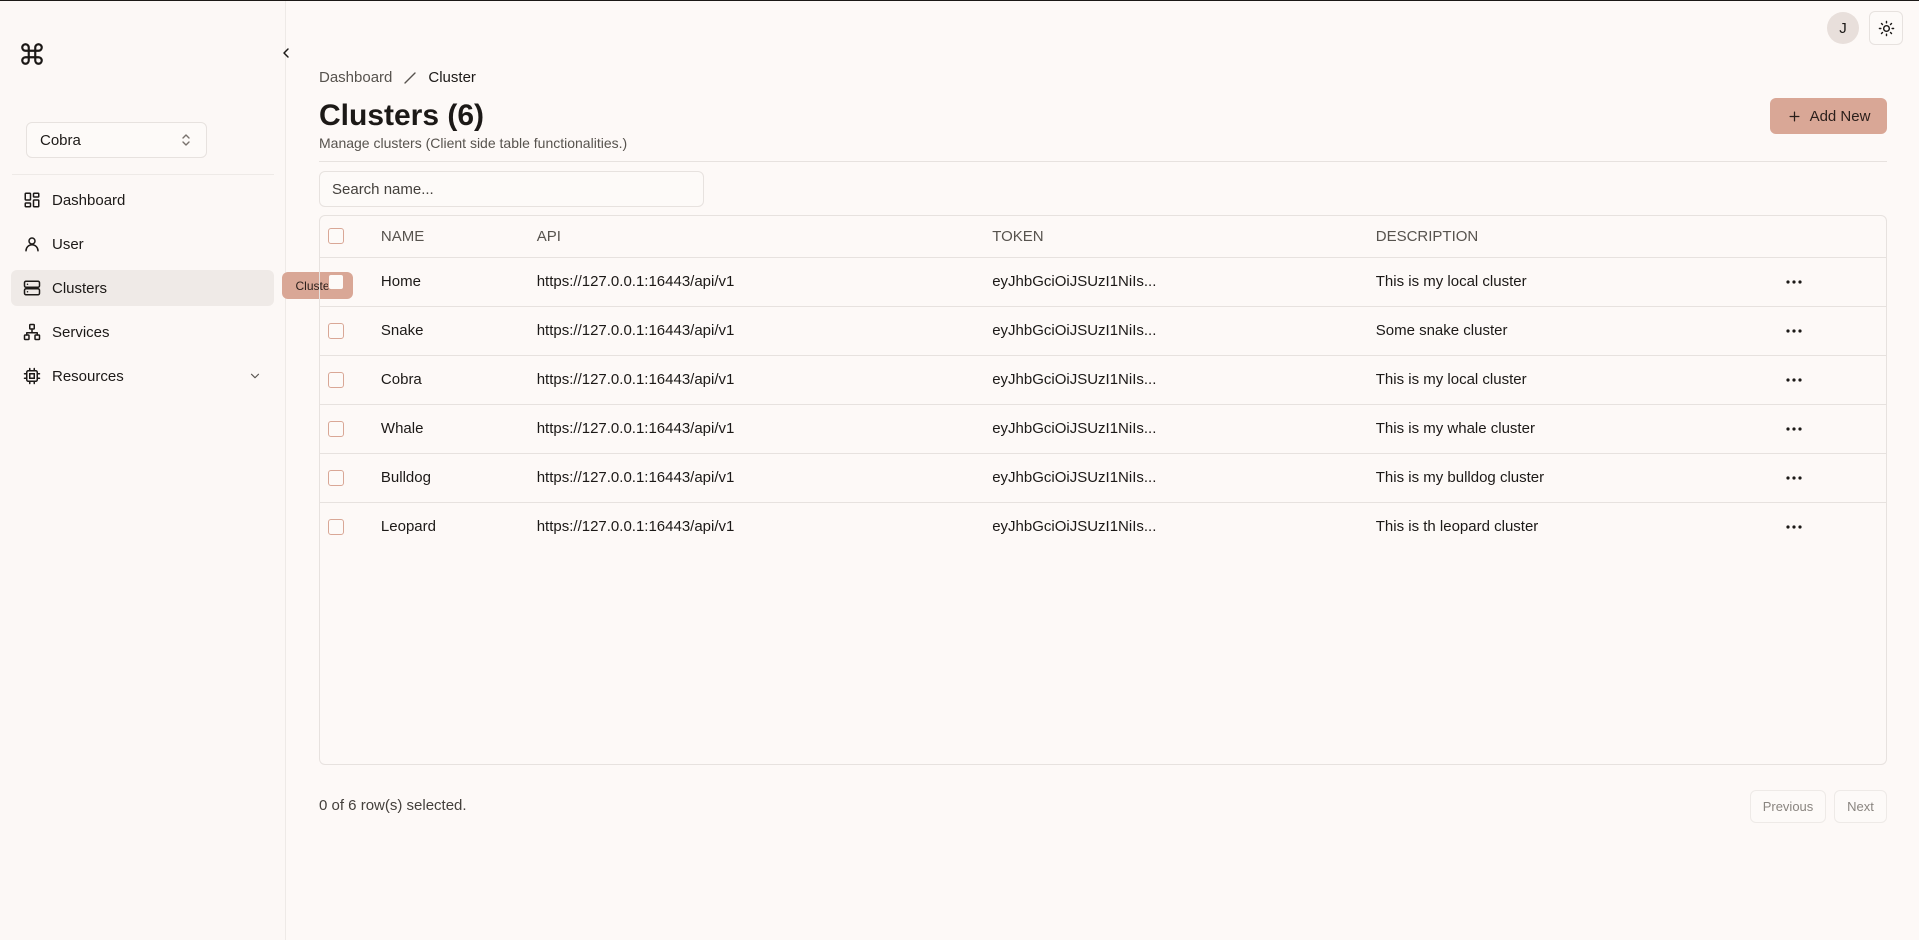 Image resolution: width=1919 pixels, height=940 pixels. Describe the element at coordinates (88, 376) in the screenshot. I see `sidebar-item-label: Resources` at that location.